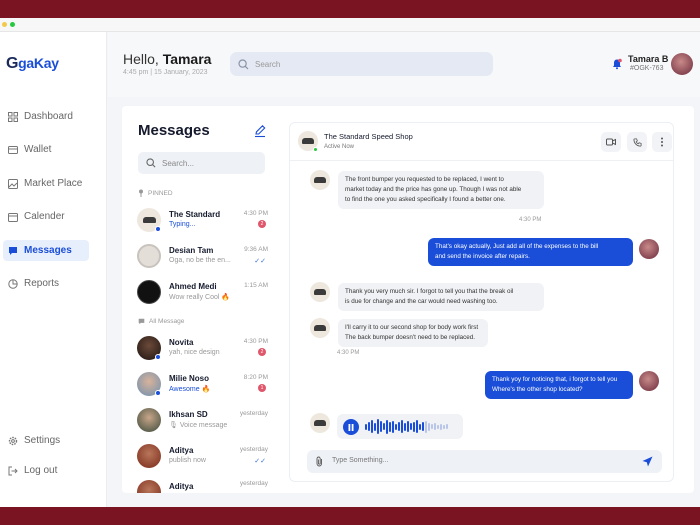 The image size is (700, 525). I want to click on list-item: The Standard Typing... 4:30 PM 2, so click(204, 221).